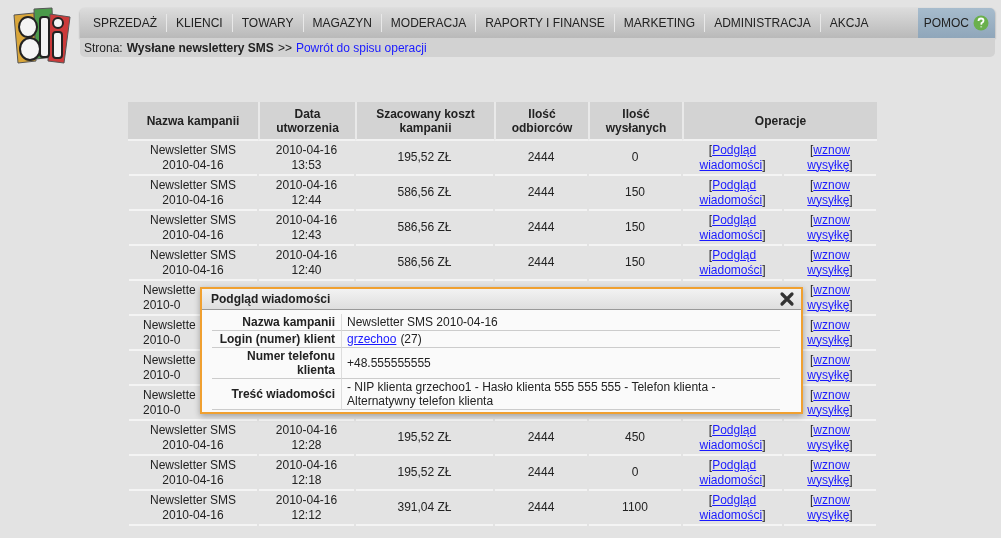  I want to click on nav-item: MAGAZYN, so click(342, 23).